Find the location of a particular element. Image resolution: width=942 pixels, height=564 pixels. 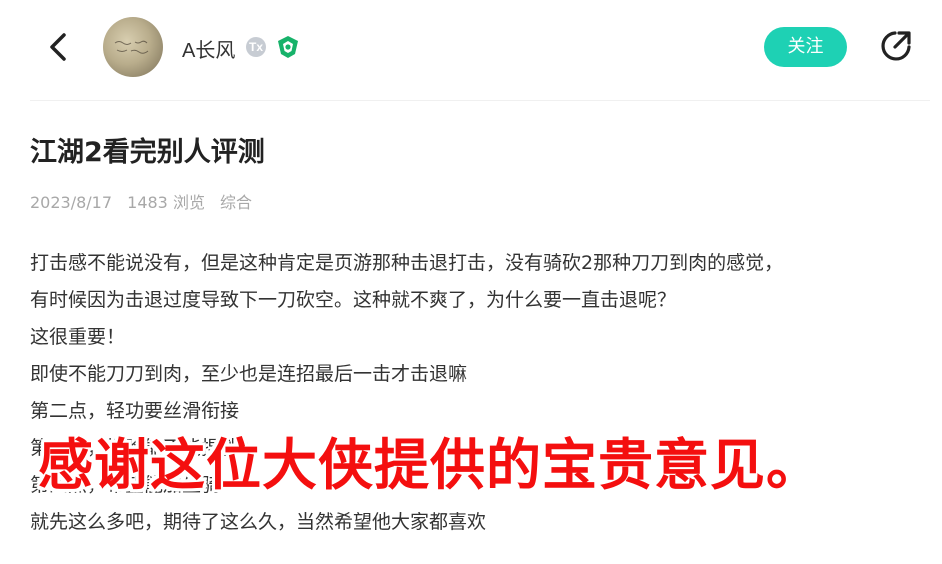

avatar is located at coordinates (133, 47).